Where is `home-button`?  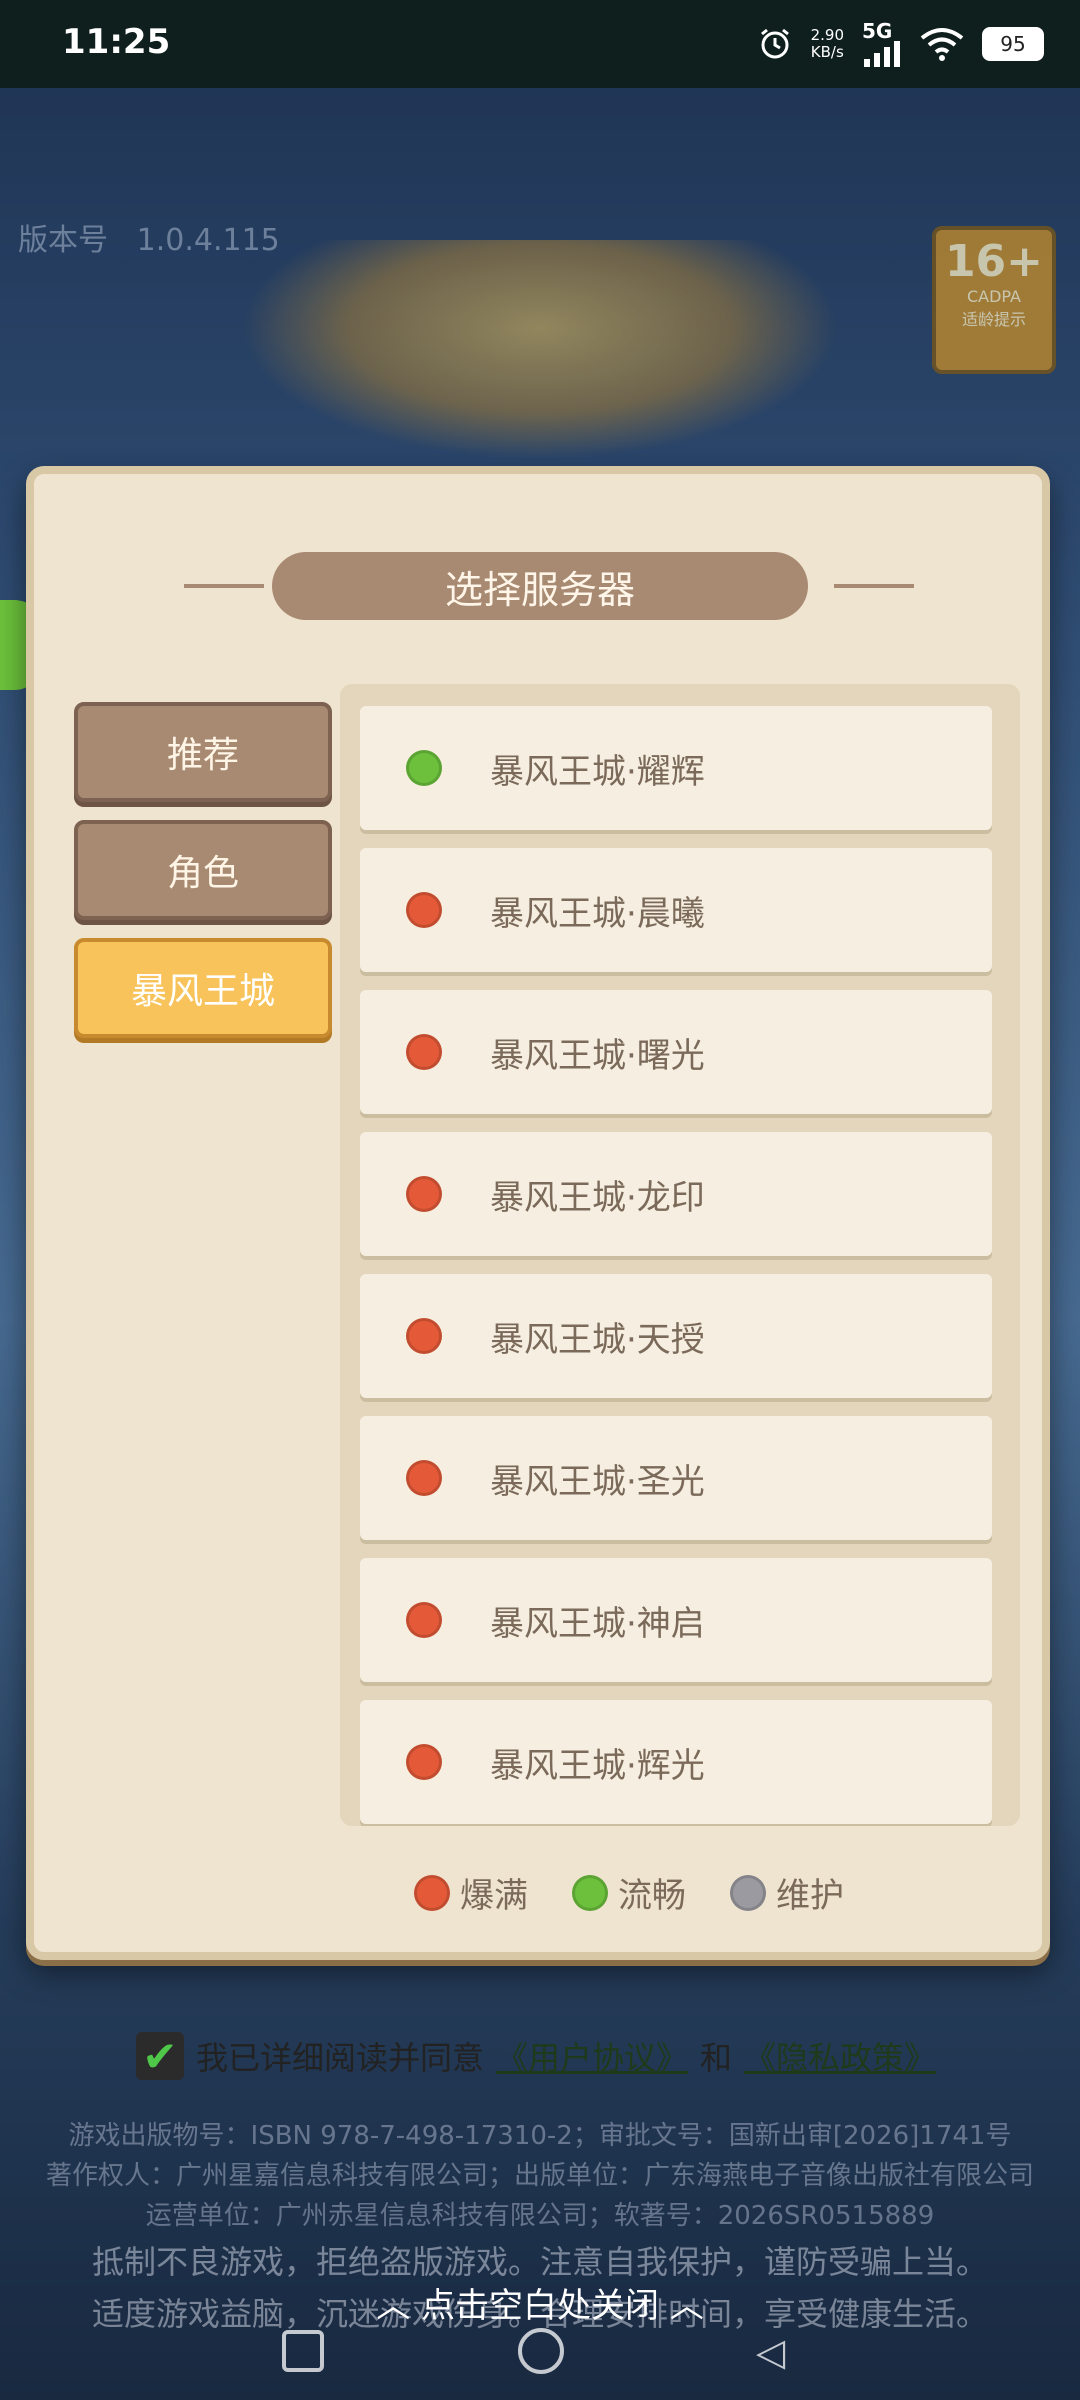
home-button is located at coordinates (541, 2351).